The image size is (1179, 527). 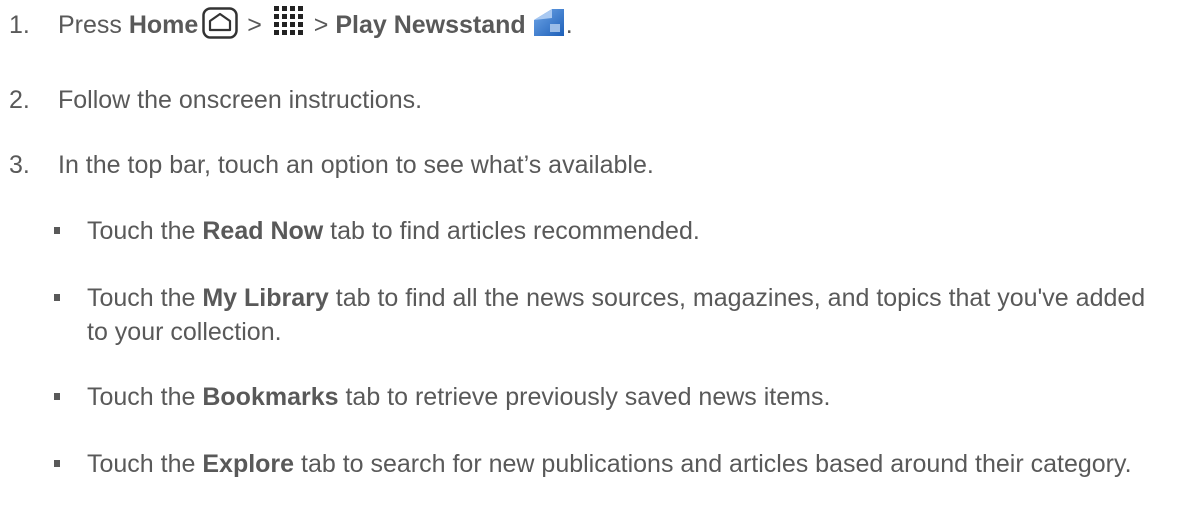 What do you see at coordinates (288, 21) in the screenshot?
I see `apps-grid-icon` at bounding box center [288, 21].